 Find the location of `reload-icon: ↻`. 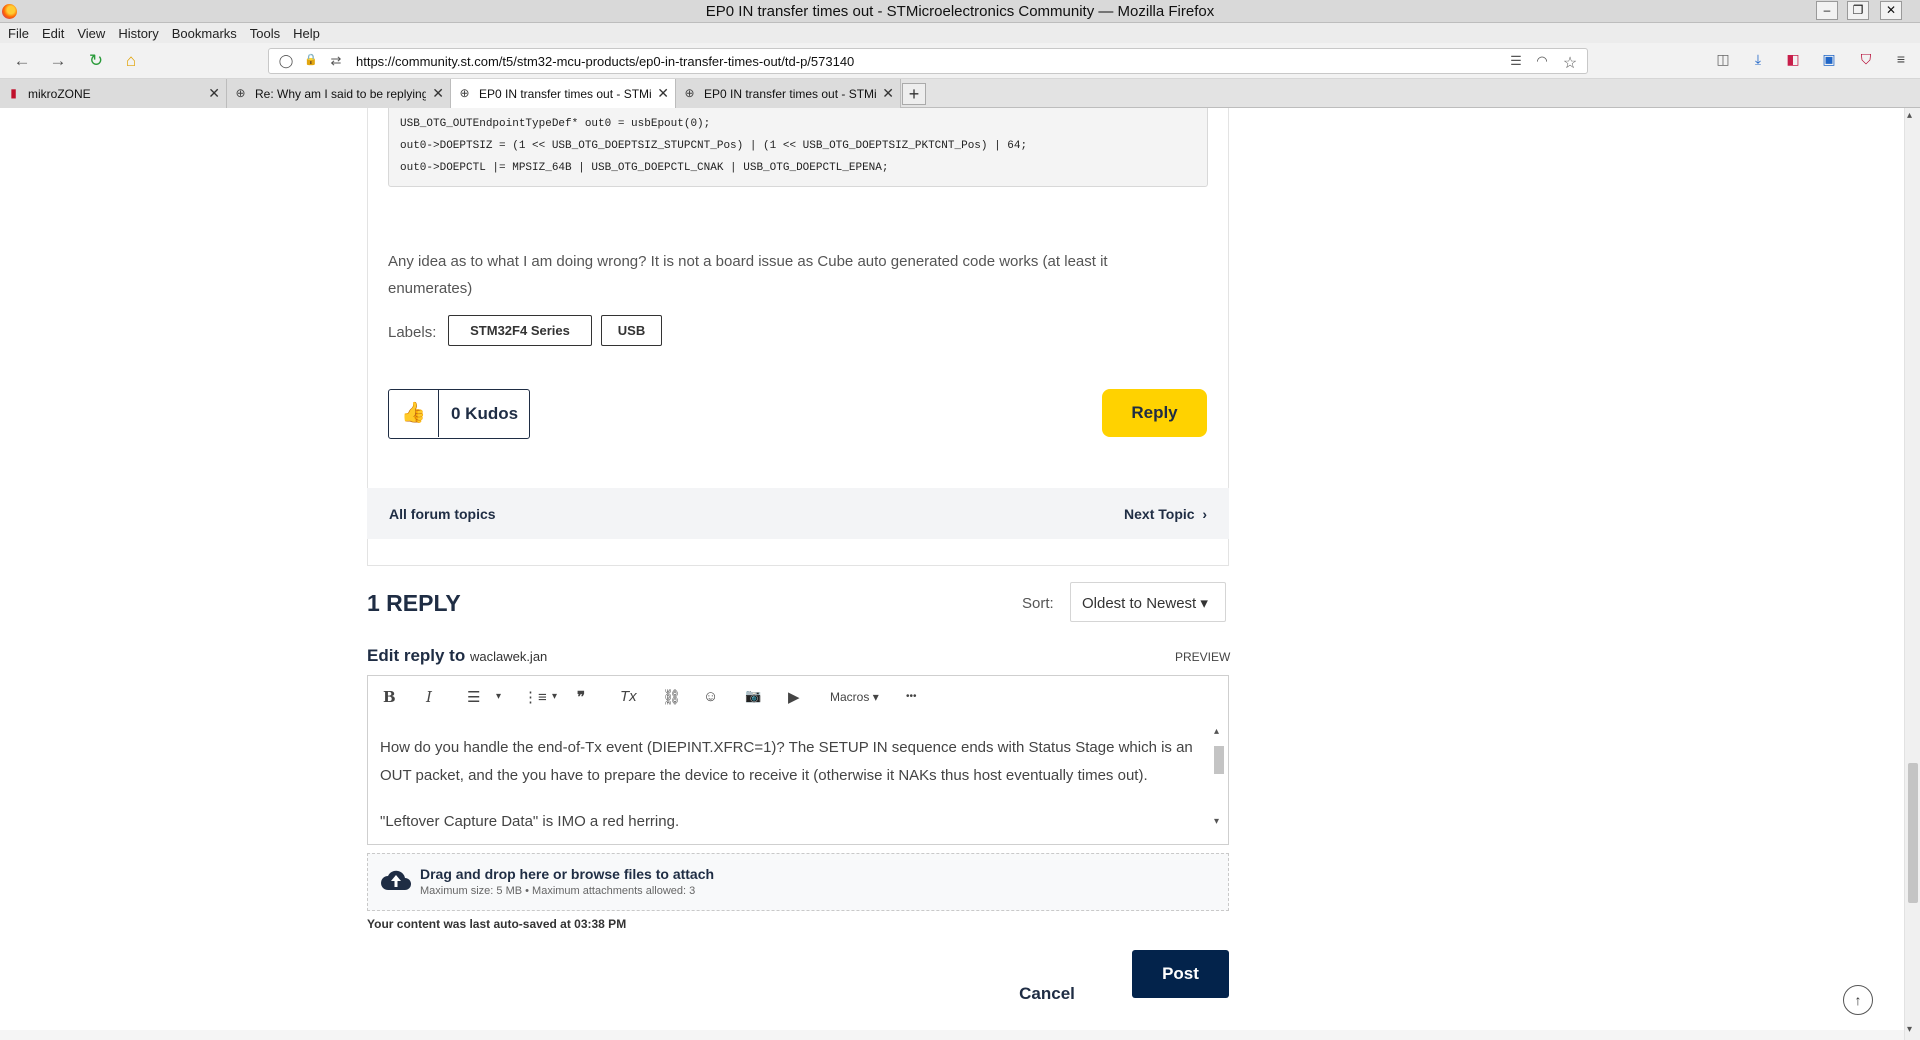

reload-icon: ↻ is located at coordinates (96, 61).